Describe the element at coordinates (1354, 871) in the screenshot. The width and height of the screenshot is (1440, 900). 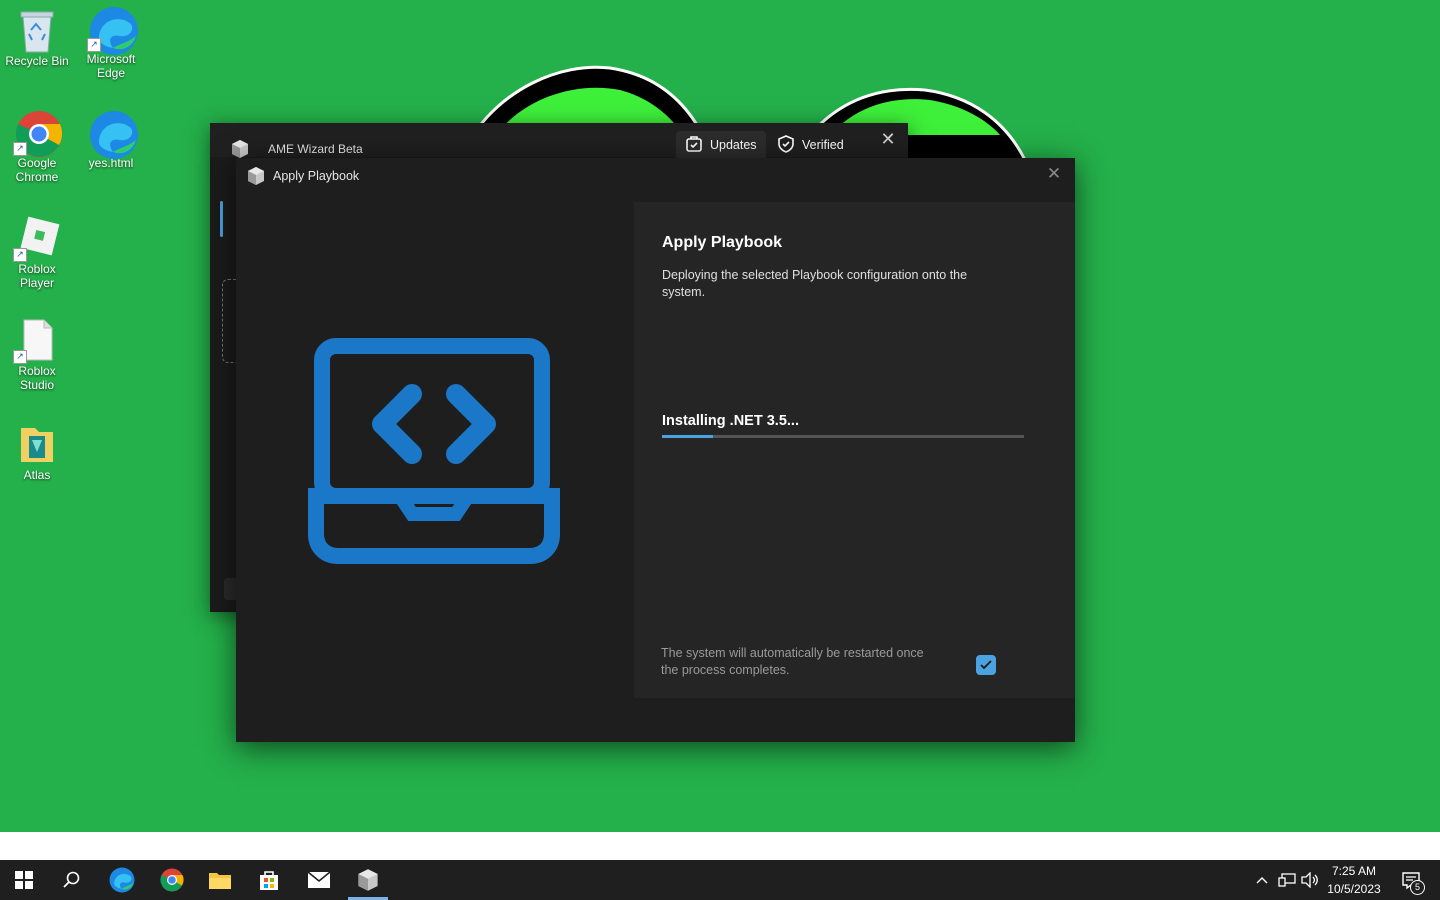
I see `clock-time: 7:25 AM` at that location.